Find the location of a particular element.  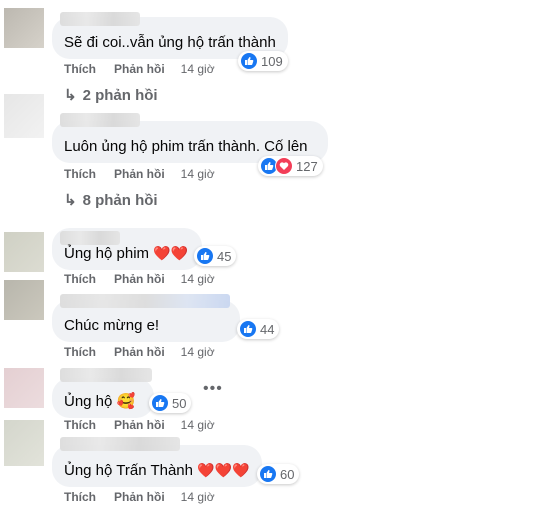

comment-bubble: Ủng hộ phim ❤️❤️ is located at coordinates (127, 249).